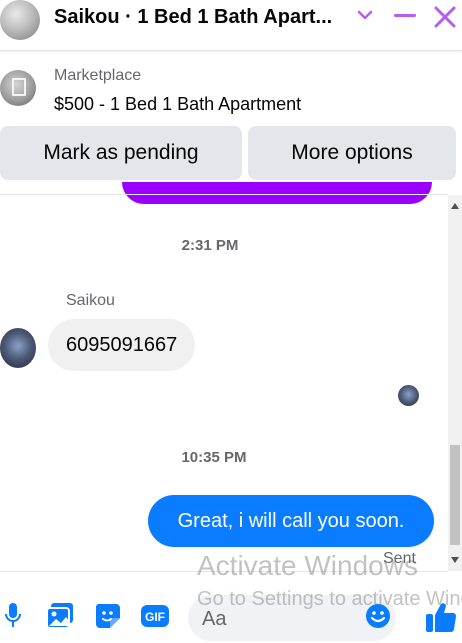  Describe the element at coordinates (329, 599) in the screenshot. I see `activation-watermark-subtitle: Go to Settings to activate Windows.` at that location.